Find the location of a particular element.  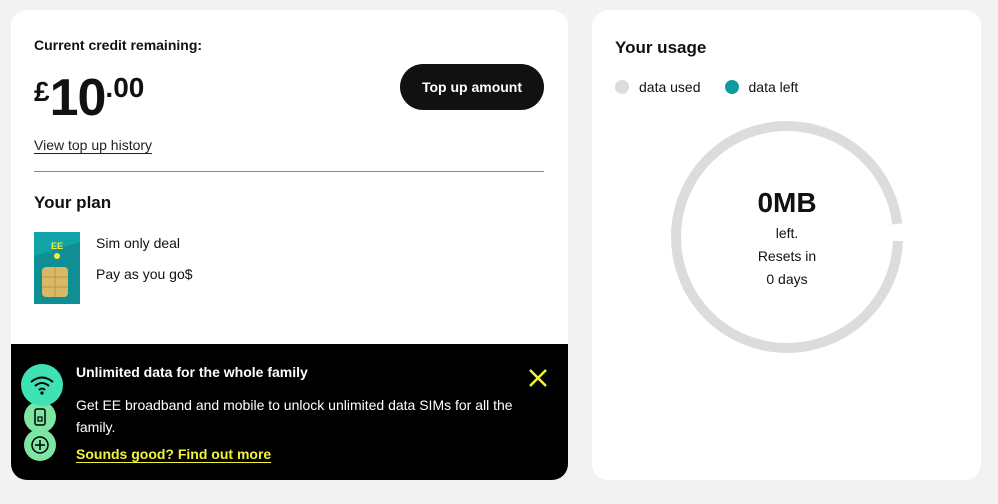

plan-type: Pay as you go$ is located at coordinates (144, 274).